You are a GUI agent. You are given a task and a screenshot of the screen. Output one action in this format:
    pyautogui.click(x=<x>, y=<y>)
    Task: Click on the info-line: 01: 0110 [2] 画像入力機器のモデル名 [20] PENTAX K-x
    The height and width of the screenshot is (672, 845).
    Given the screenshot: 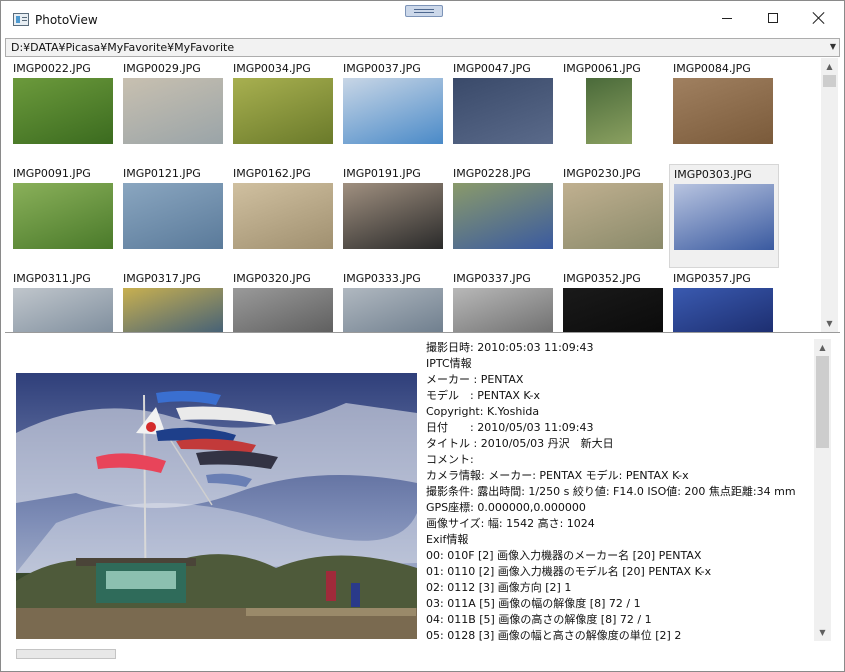 What is the action you would take?
    pyautogui.click(x=569, y=571)
    